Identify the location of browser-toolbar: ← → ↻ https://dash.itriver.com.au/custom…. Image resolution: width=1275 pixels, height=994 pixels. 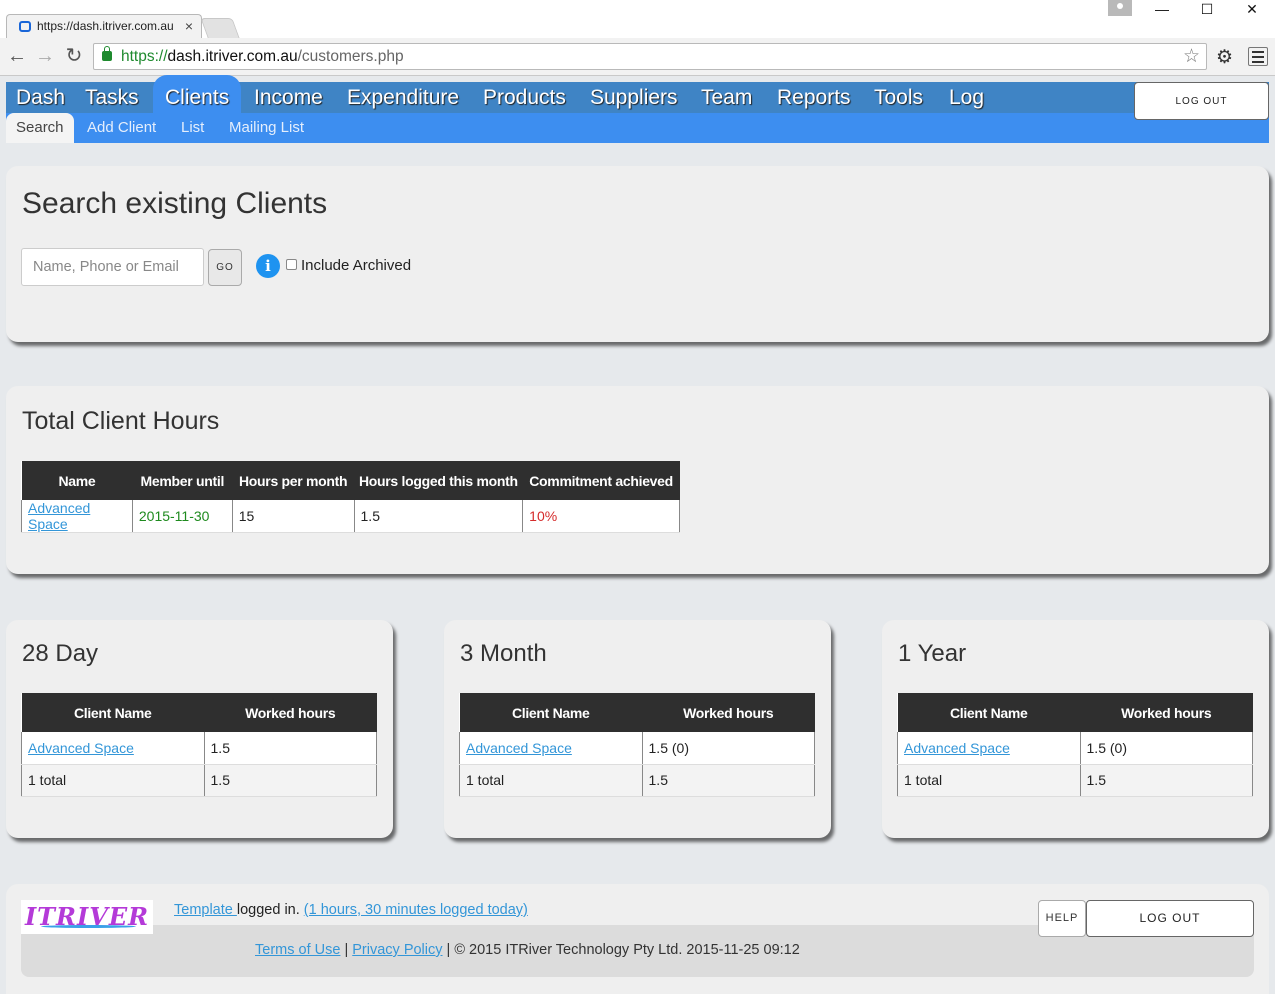
(637, 57).